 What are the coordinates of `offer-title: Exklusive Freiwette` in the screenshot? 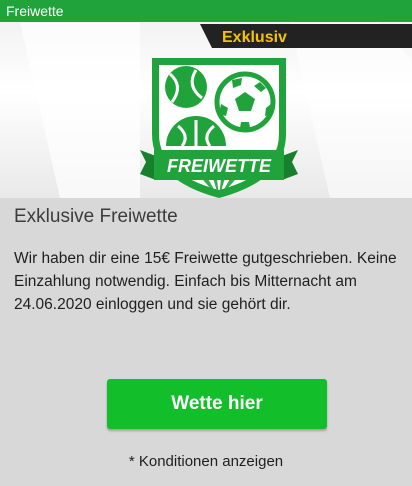 It's located at (96, 216).